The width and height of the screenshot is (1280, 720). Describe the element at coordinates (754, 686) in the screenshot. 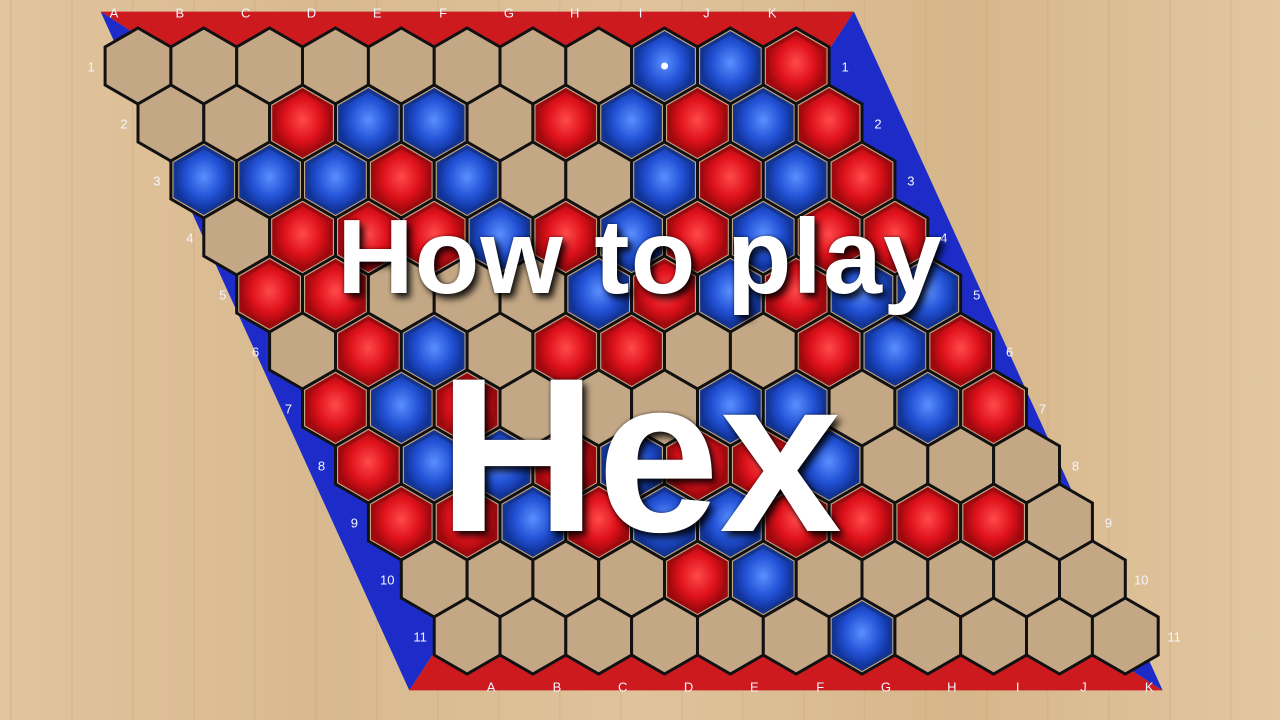

I see `column-label-bottom: E` at that location.